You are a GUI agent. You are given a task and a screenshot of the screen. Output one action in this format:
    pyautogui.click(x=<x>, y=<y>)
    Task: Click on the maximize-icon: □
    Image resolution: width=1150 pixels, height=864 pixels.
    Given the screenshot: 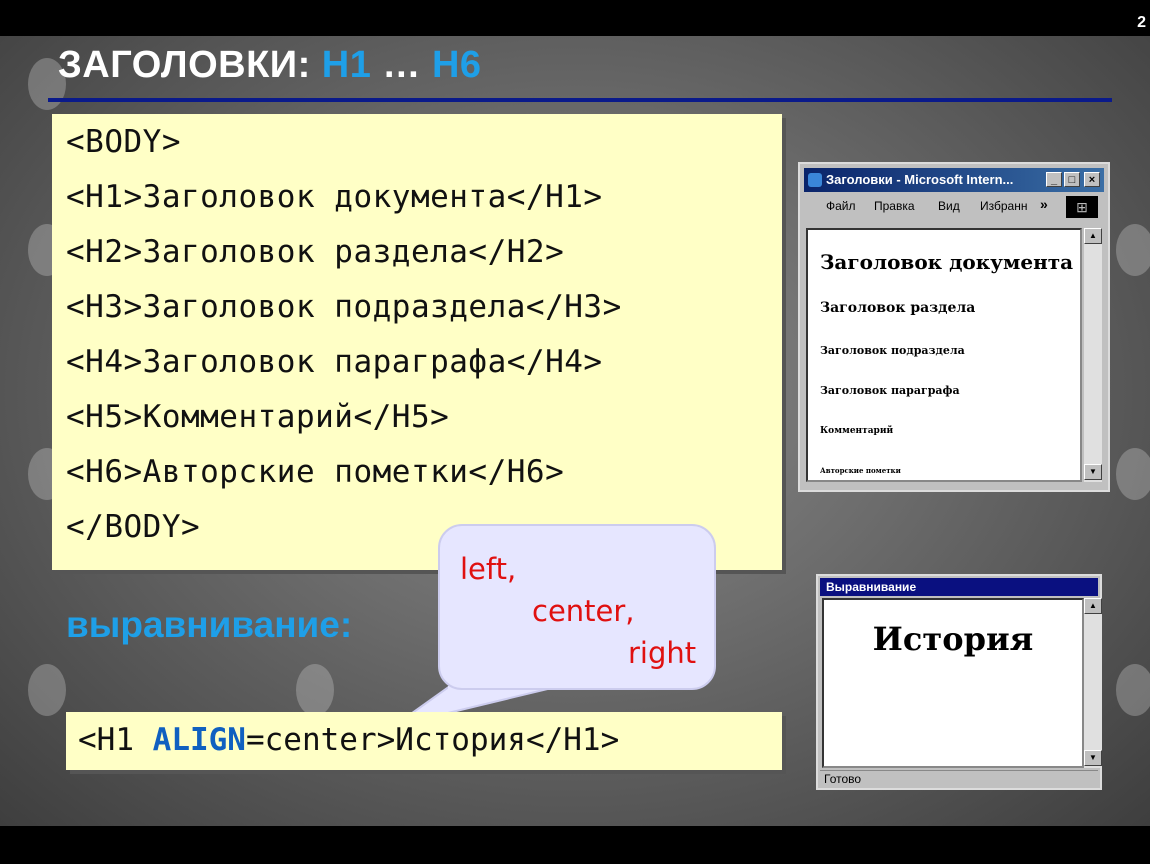 What is the action you would take?
    pyautogui.click(x=1072, y=179)
    